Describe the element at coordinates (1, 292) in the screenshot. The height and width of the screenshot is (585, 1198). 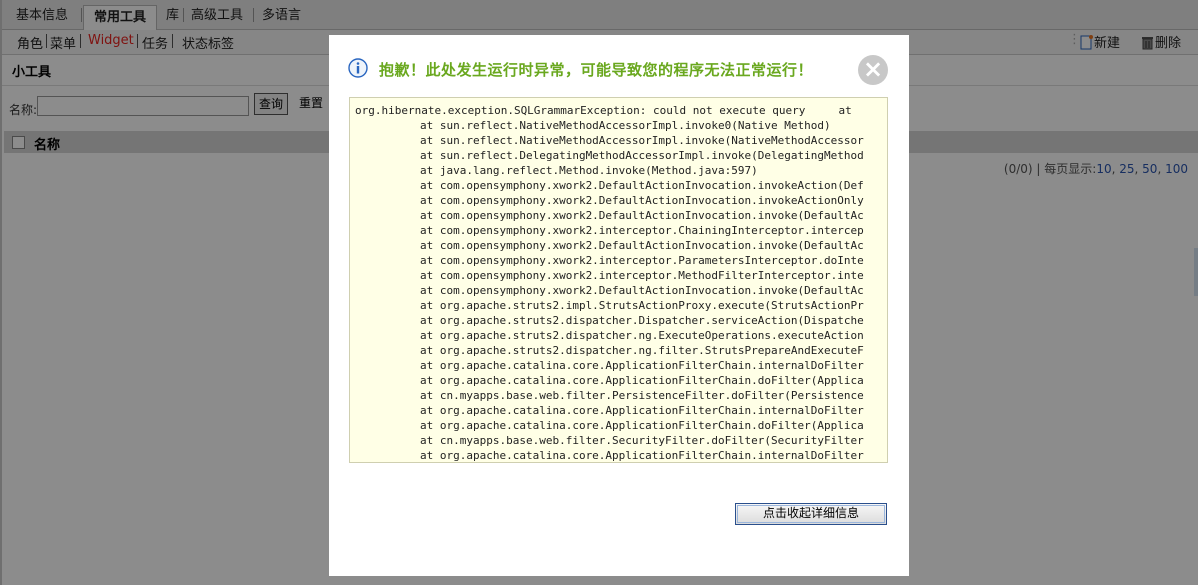
I see `window-edge` at that location.